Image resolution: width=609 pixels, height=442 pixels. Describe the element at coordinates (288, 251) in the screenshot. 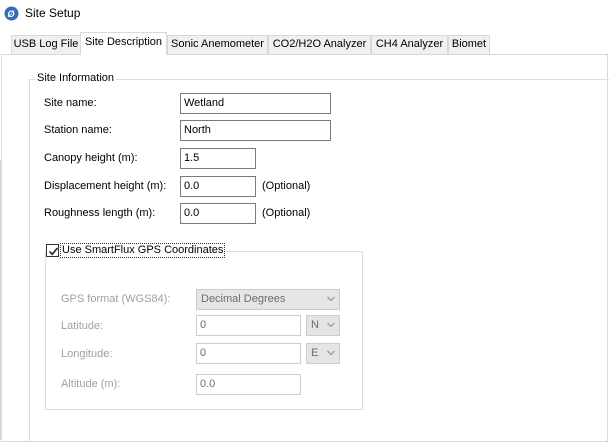

I see `gps-group-border-right` at that location.